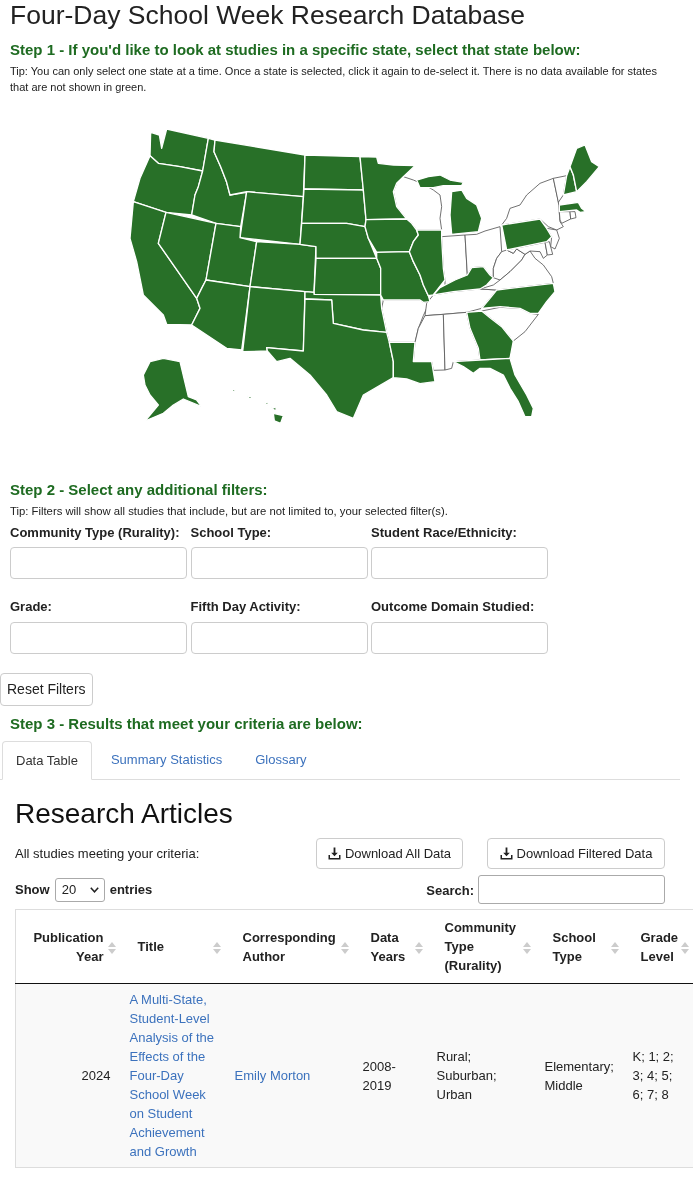  What do you see at coordinates (31, 607) in the screenshot?
I see `filter-label: Grade:` at bounding box center [31, 607].